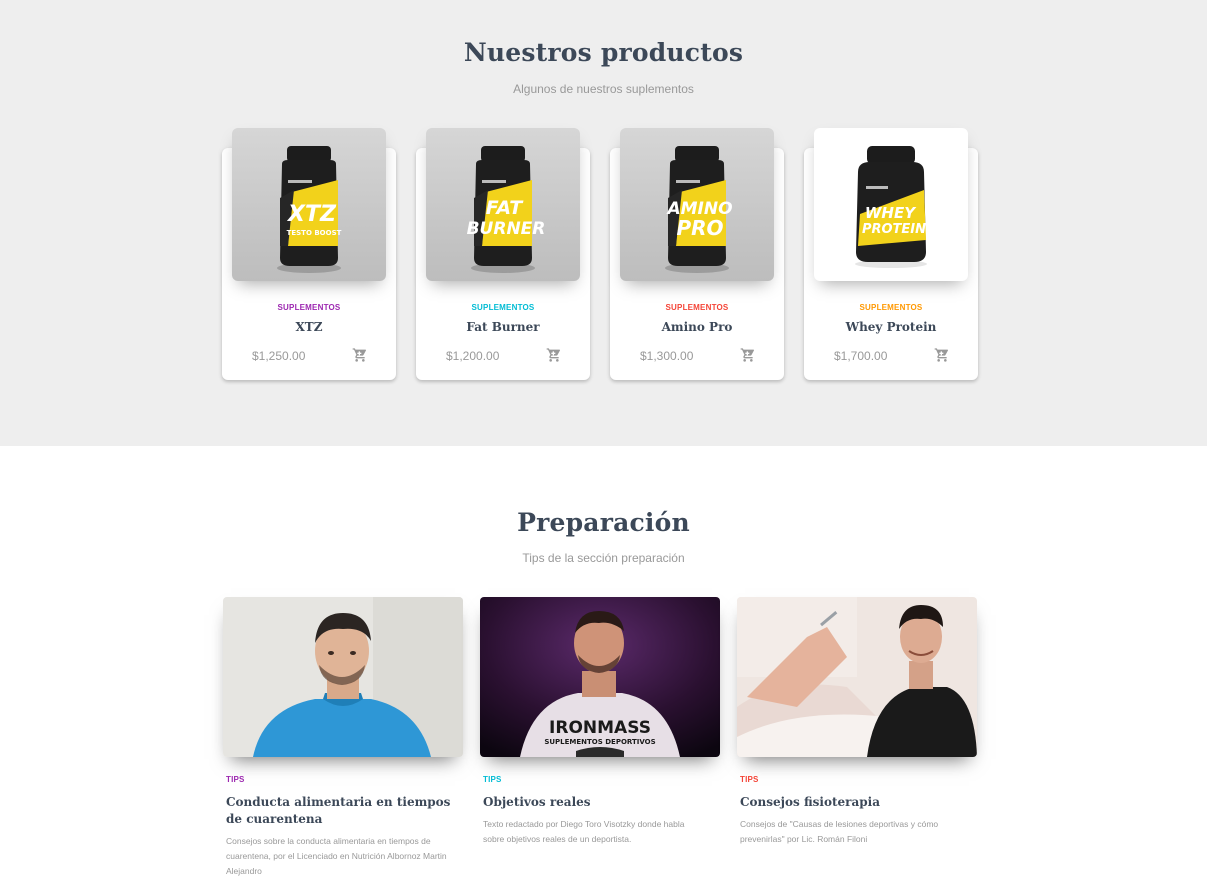  I want to click on product-name: Amino Pro, so click(697, 327).